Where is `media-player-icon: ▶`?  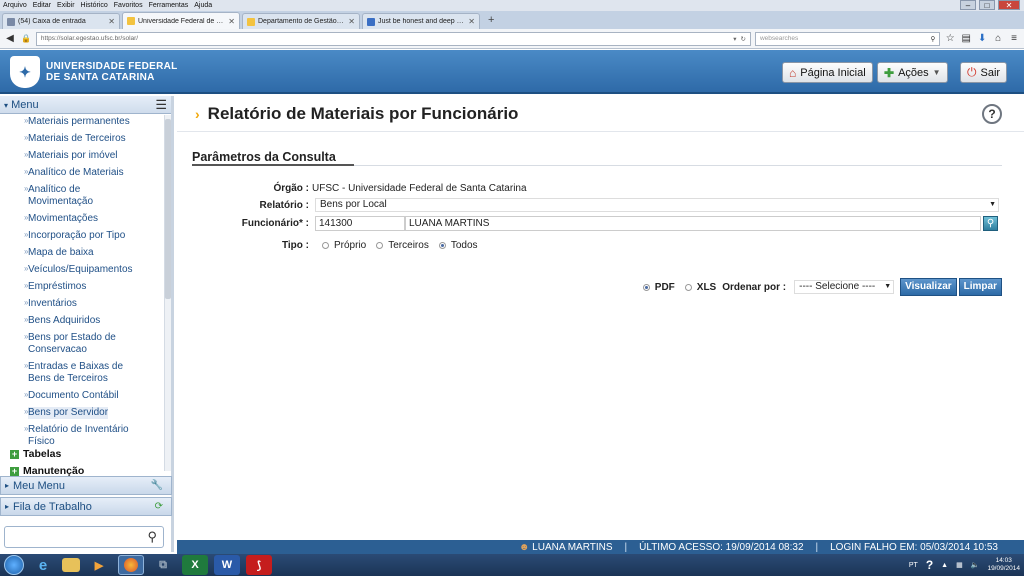
media-player-icon: ▶ is located at coordinates (99, 565).